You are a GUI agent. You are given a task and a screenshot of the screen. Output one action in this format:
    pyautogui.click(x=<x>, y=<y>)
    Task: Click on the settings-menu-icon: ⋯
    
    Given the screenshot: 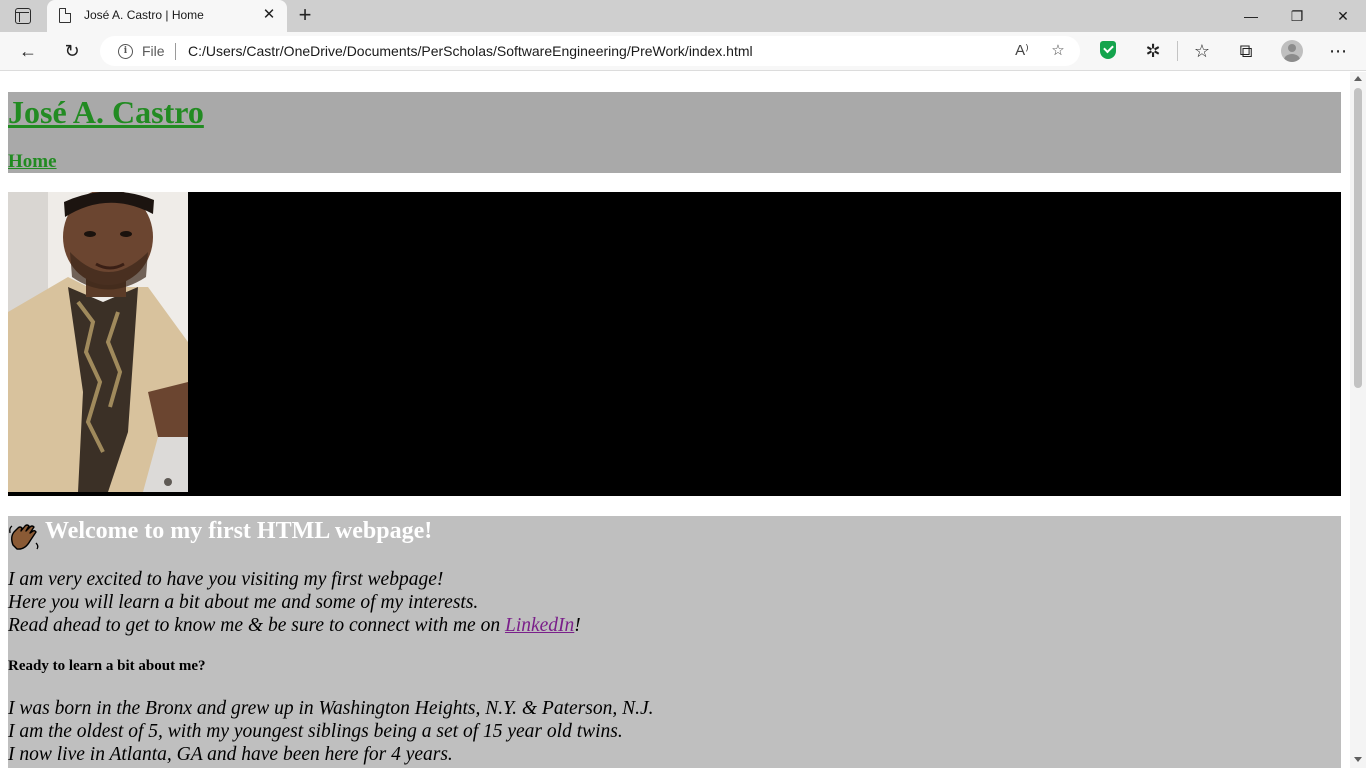 What is the action you would take?
    pyautogui.click(x=1338, y=51)
    